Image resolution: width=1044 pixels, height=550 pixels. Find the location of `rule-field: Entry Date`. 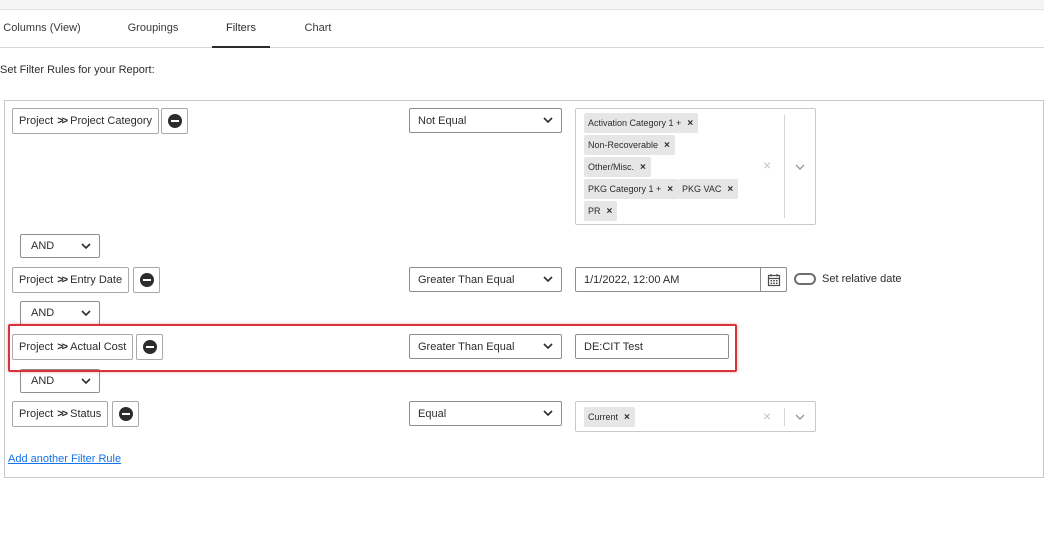

rule-field: Entry Date is located at coordinates (96, 280).